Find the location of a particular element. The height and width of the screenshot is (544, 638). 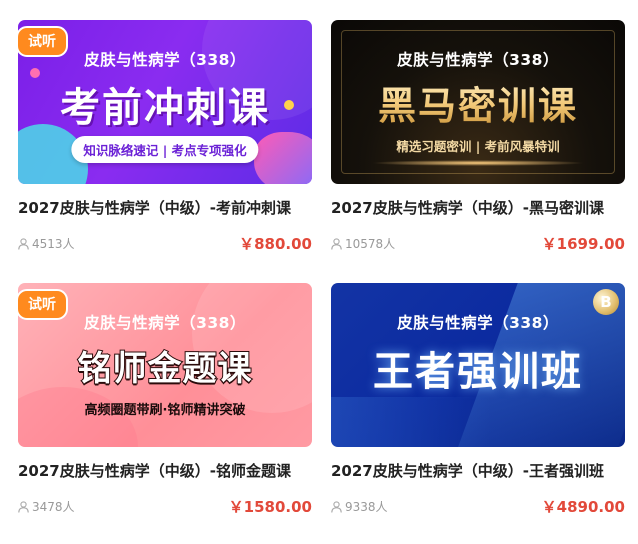

course-cover-image: 皮肤与性病学（338） 黑马密训课 精选习题密训 | 考前风暴特训 is located at coordinates (478, 102).